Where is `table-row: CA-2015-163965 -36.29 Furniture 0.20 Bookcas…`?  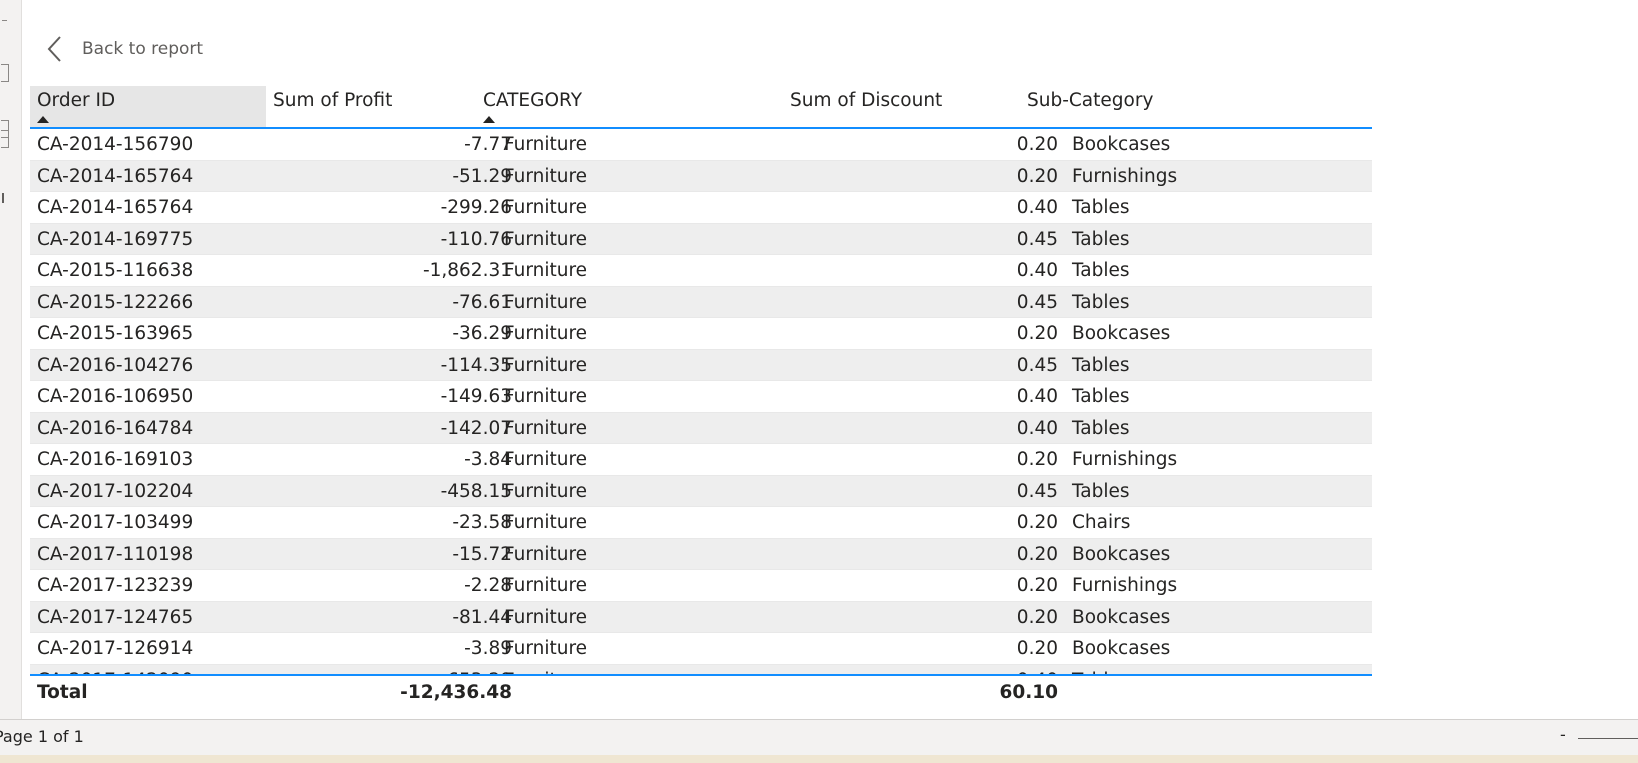
table-row: CA-2015-163965 -36.29 Furniture 0.20 Bookcas… is located at coordinates (701, 334).